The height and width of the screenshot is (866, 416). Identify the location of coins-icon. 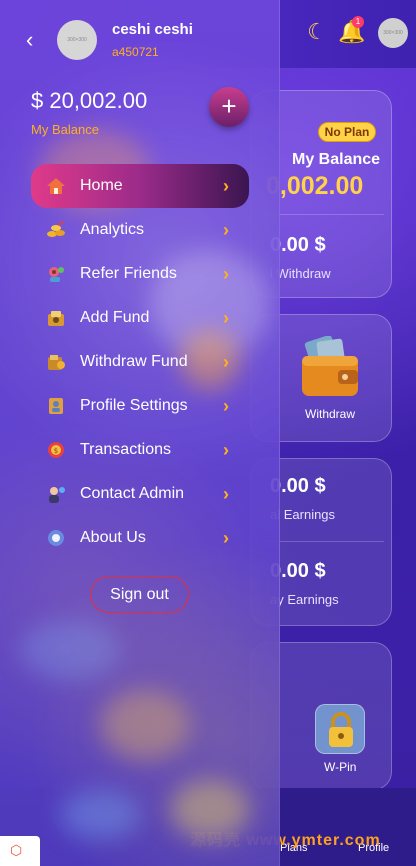
(56, 230).